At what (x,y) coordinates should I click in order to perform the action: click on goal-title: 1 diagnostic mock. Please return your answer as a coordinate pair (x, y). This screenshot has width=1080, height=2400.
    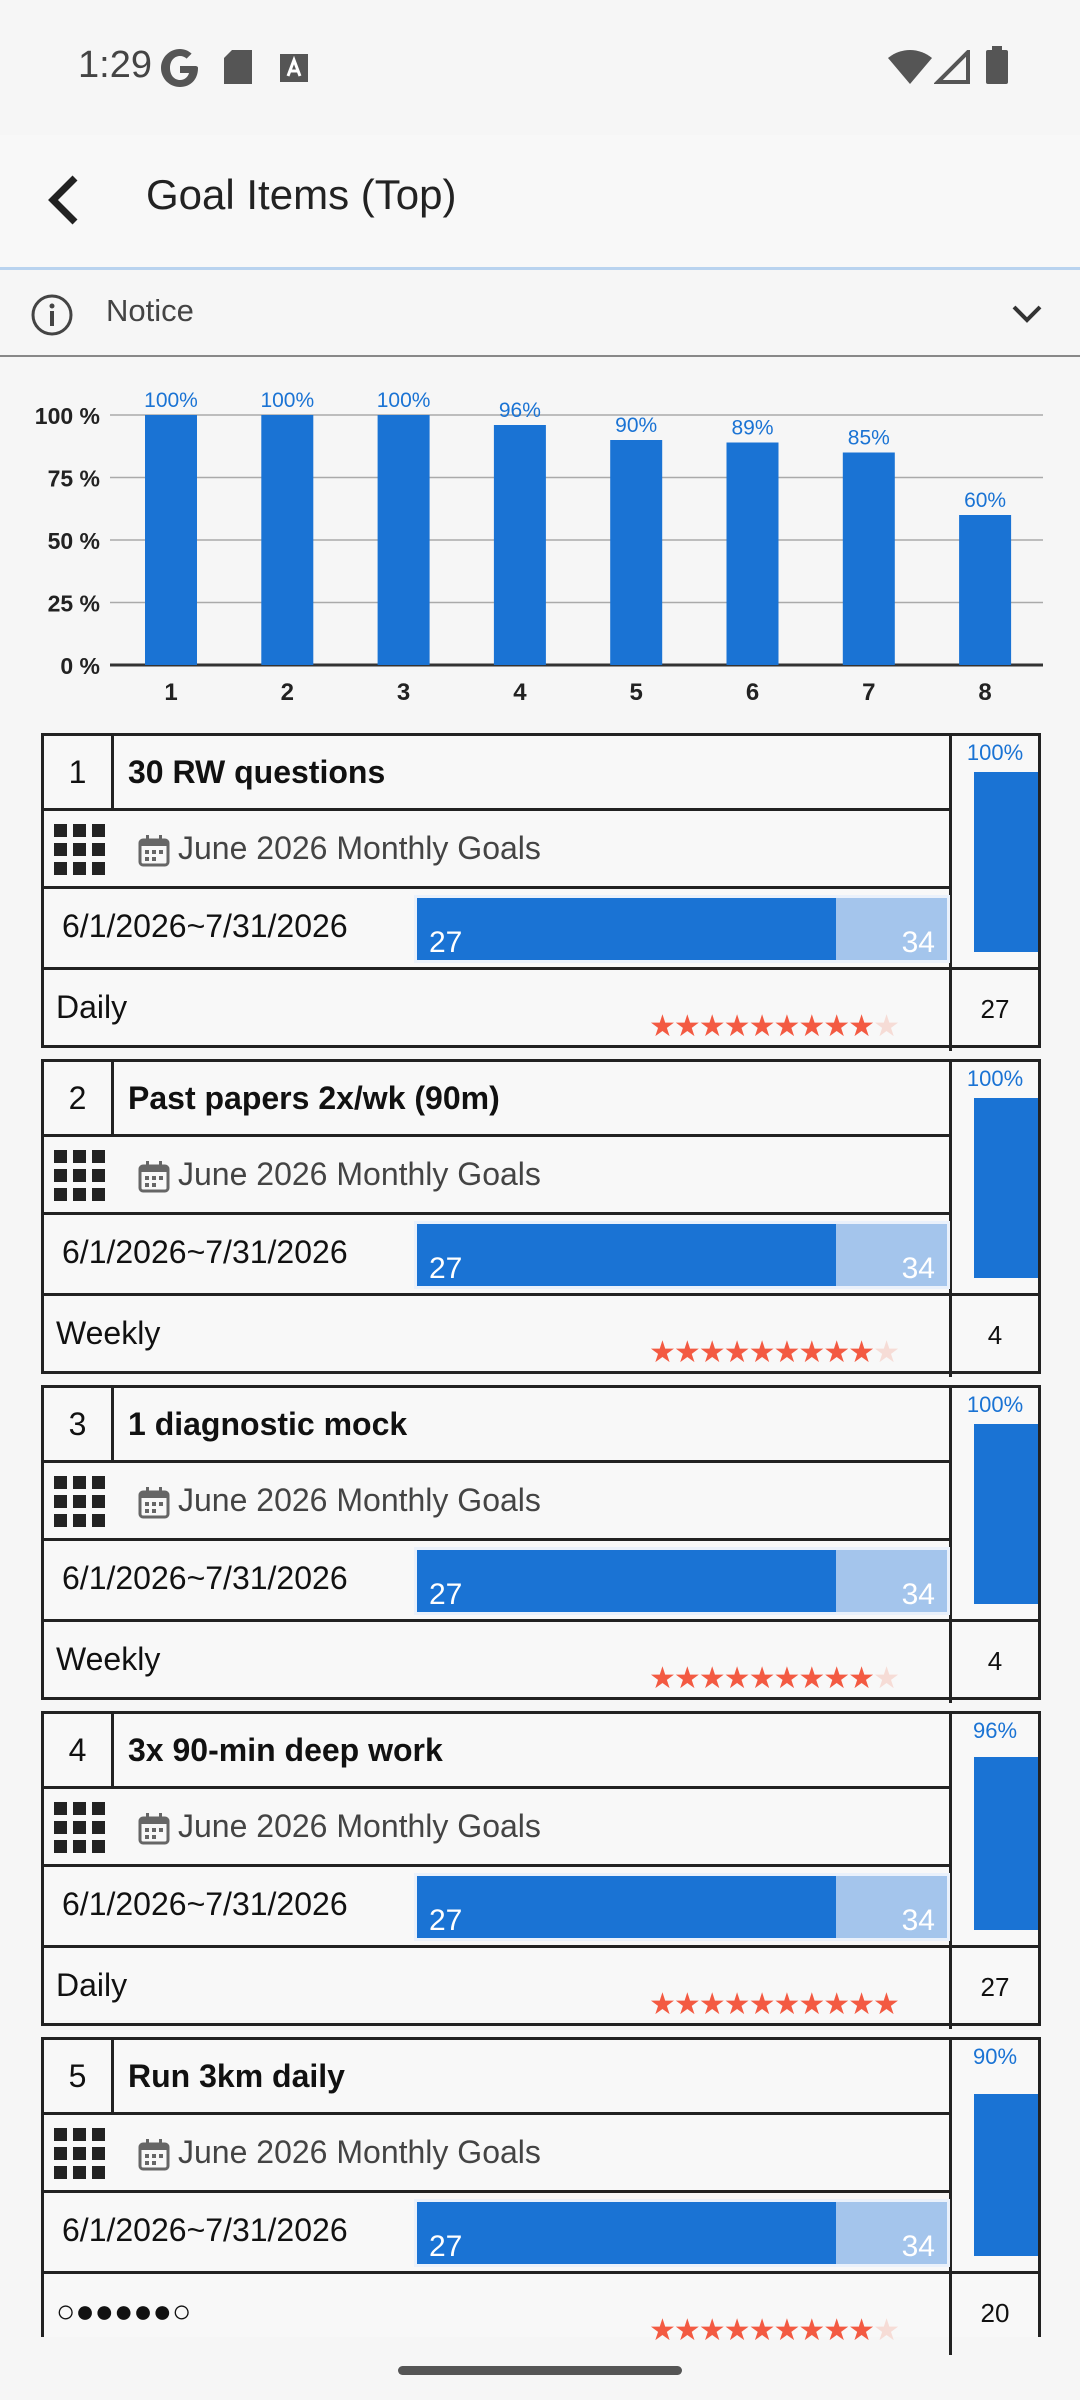
    Looking at the image, I should click on (533, 1425).